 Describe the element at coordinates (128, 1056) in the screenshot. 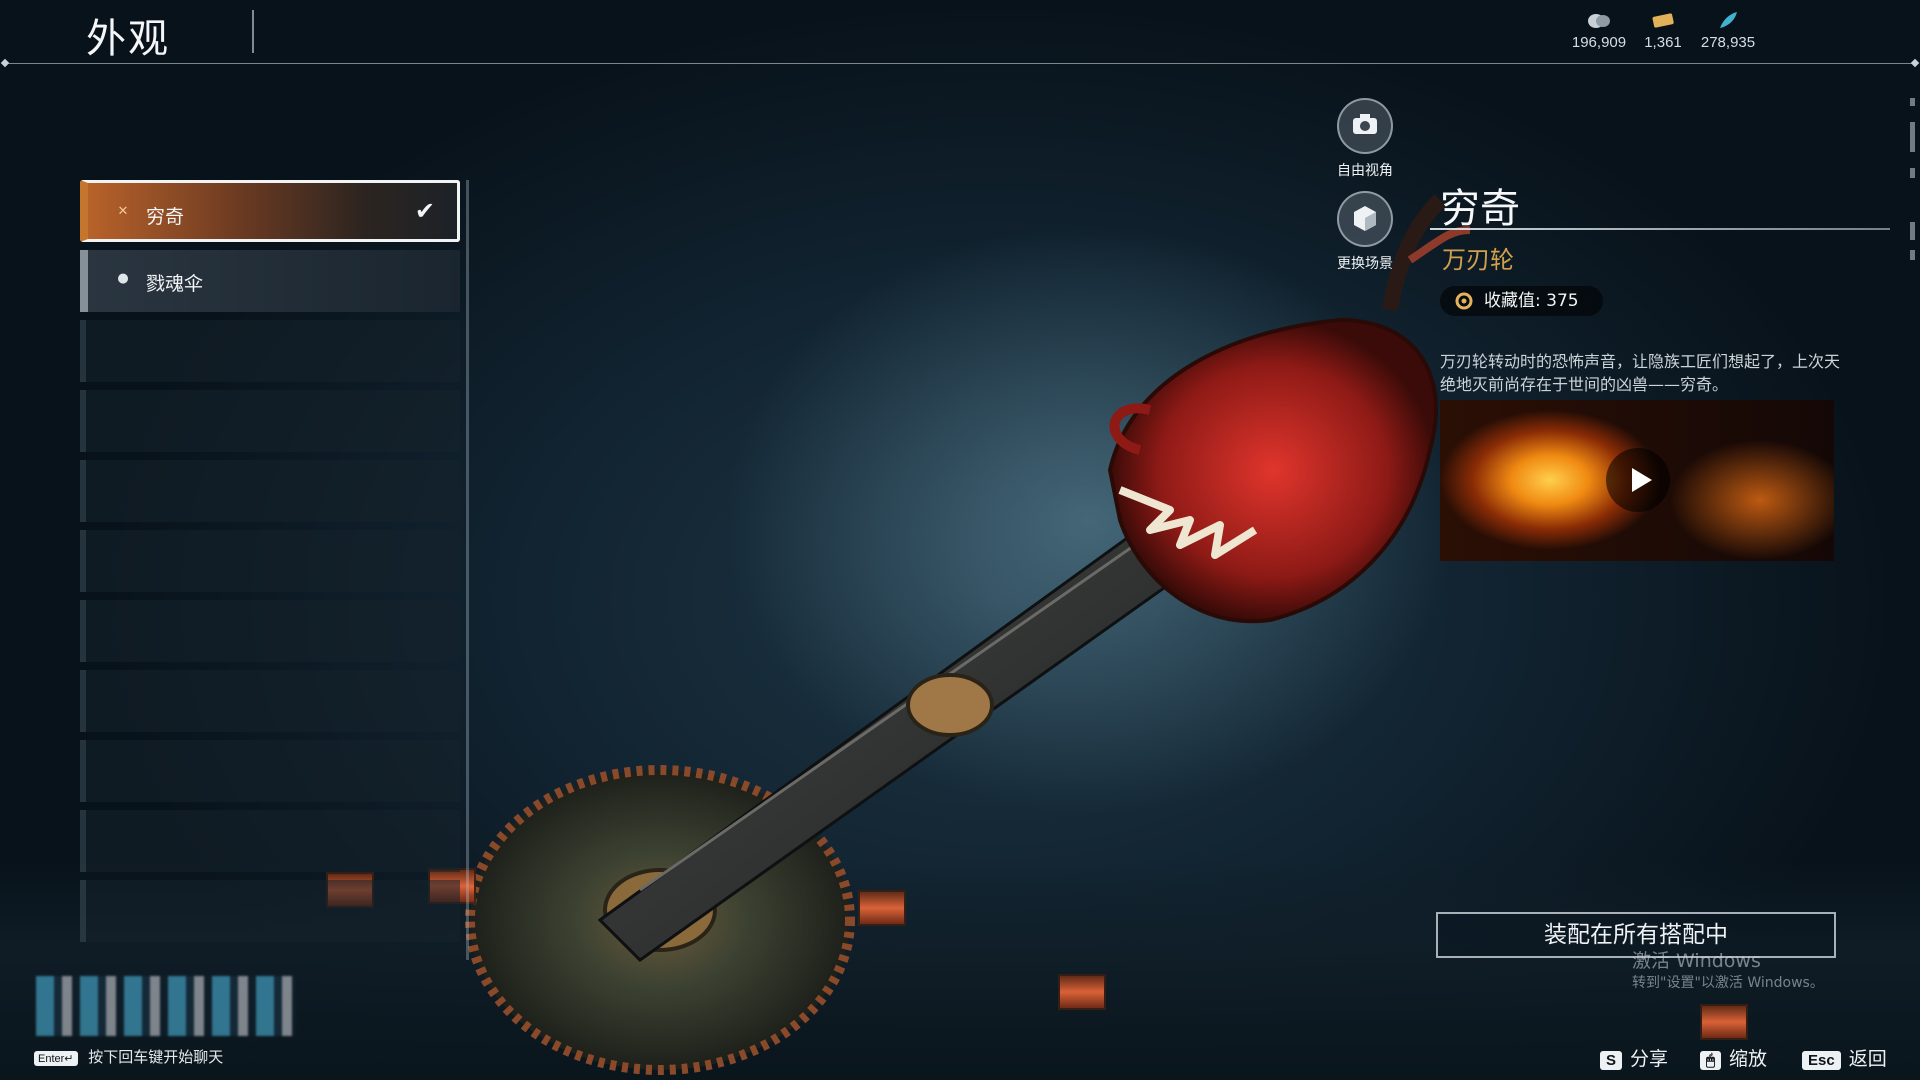

I see `chat-prompt: Enter↵ 按下回车键开始聊天` at that location.